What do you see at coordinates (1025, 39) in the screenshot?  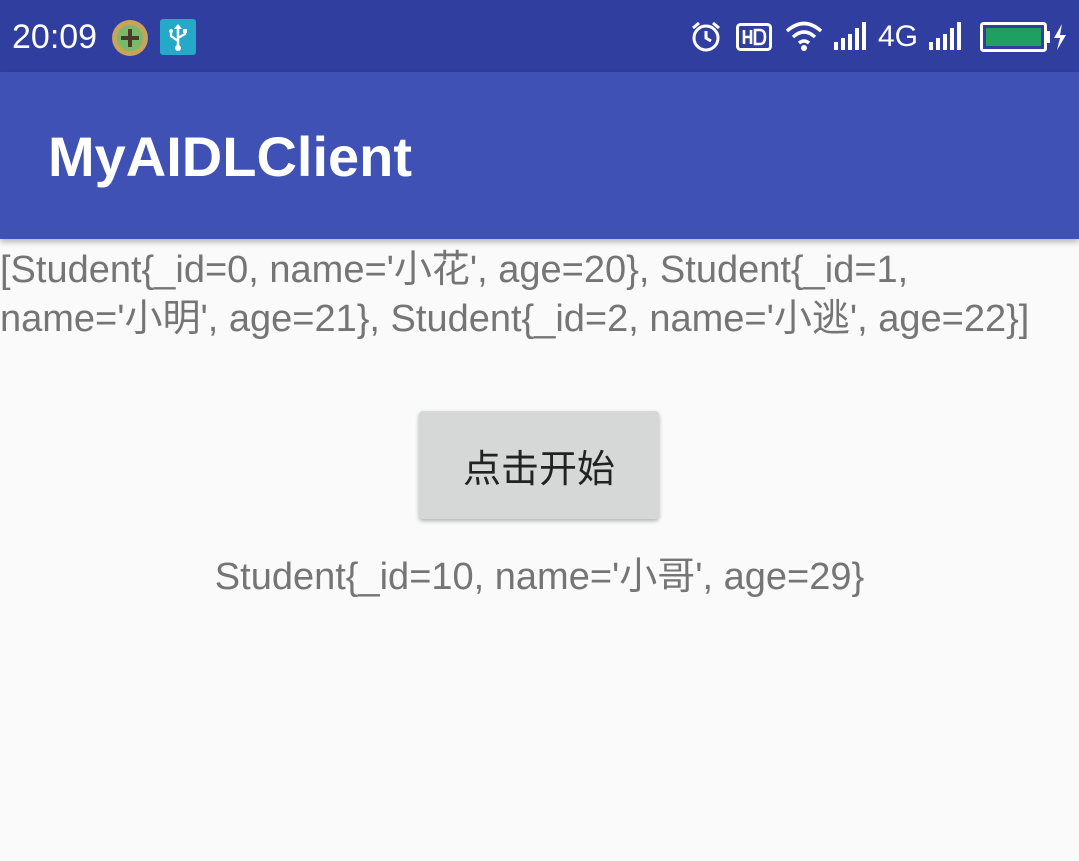 I see `battery-charging-icon` at bounding box center [1025, 39].